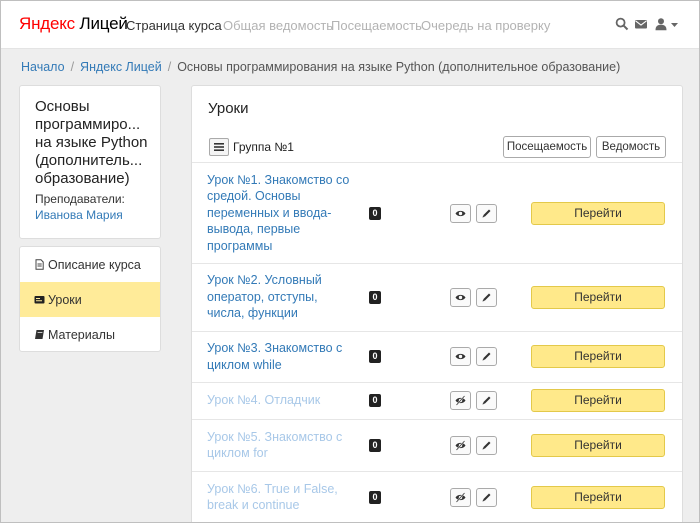 The image size is (700, 523). What do you see at coordinates (43, 67) in the screenshot?
I see `breadcrumb-home: Начало` at bounding box center [43, 67].